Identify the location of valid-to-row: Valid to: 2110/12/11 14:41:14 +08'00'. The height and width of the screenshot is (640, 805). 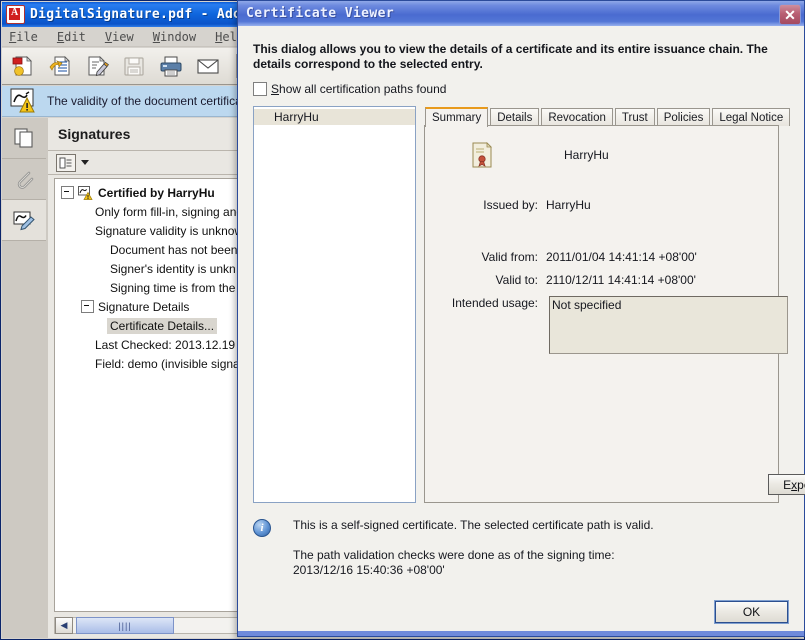
(560, 280).